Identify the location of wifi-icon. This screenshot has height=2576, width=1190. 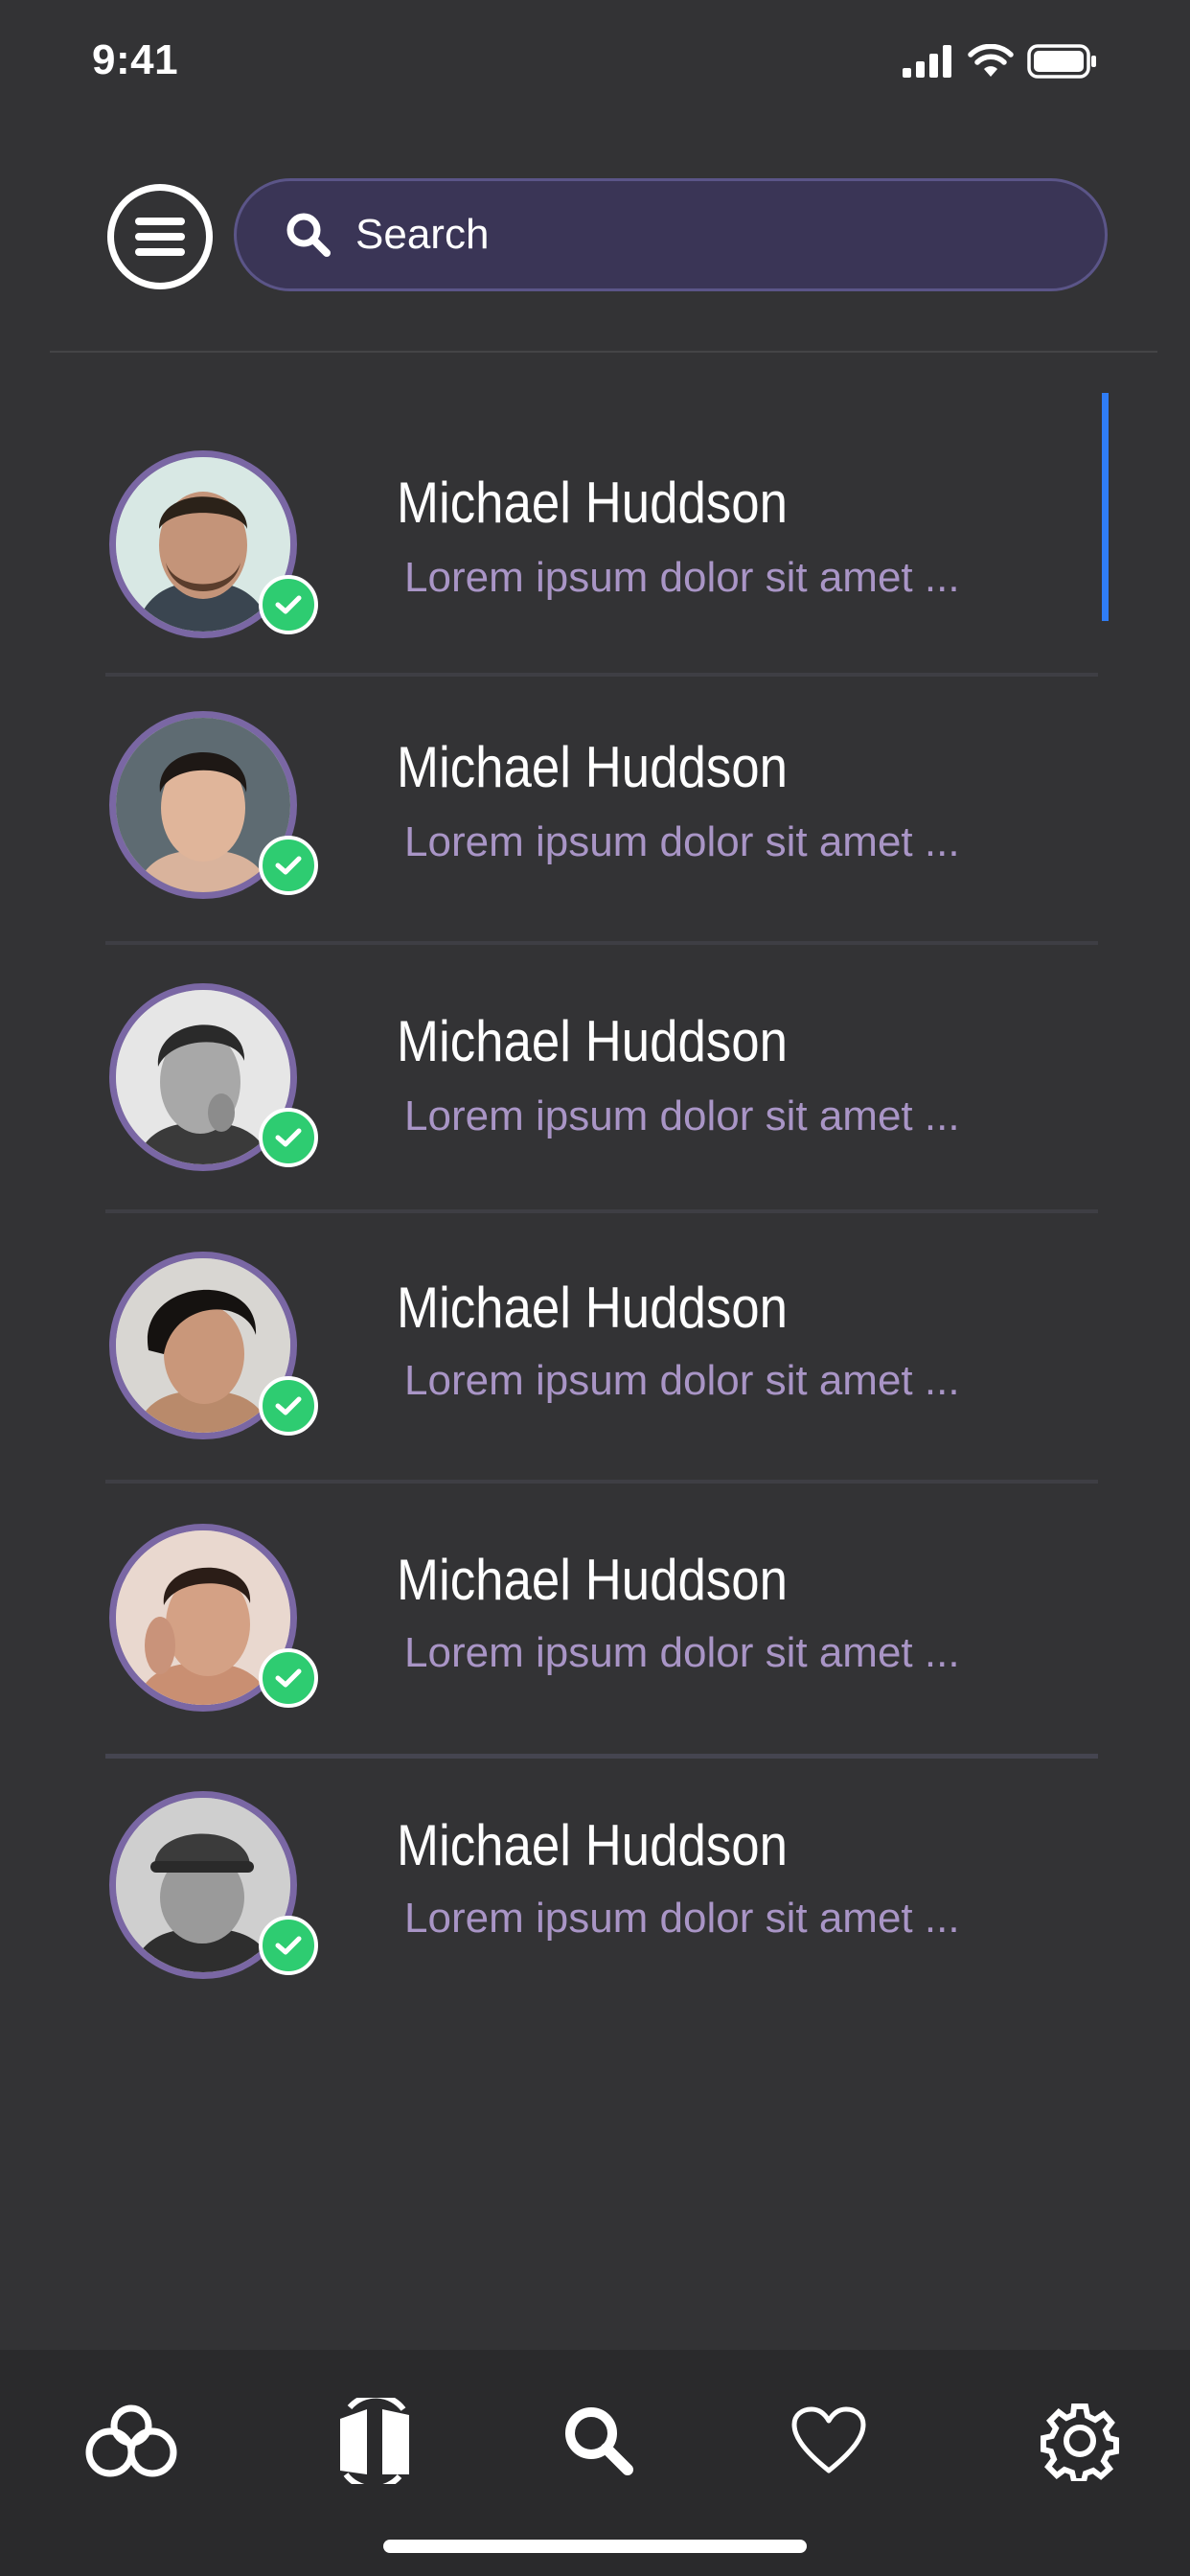
(991, 60).